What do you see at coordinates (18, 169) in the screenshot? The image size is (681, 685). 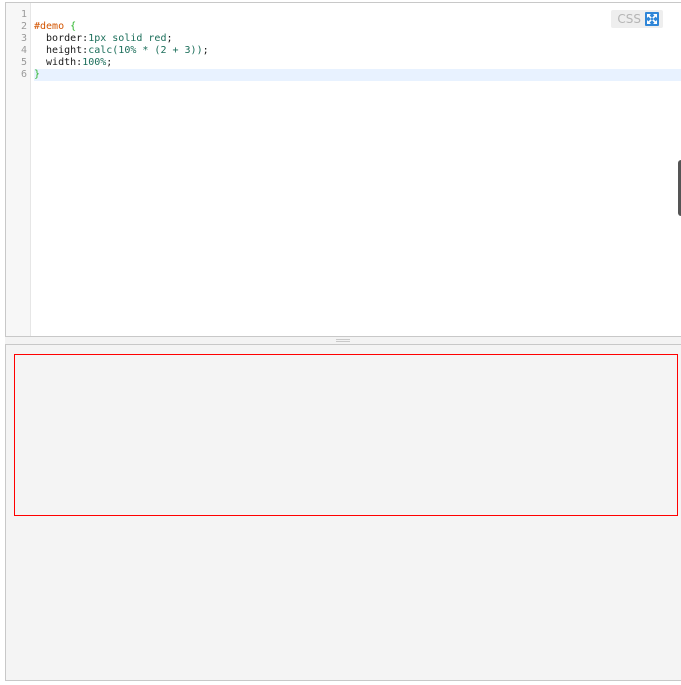 I see `editor-gutter: 123456` at bounding box center [18, 169].